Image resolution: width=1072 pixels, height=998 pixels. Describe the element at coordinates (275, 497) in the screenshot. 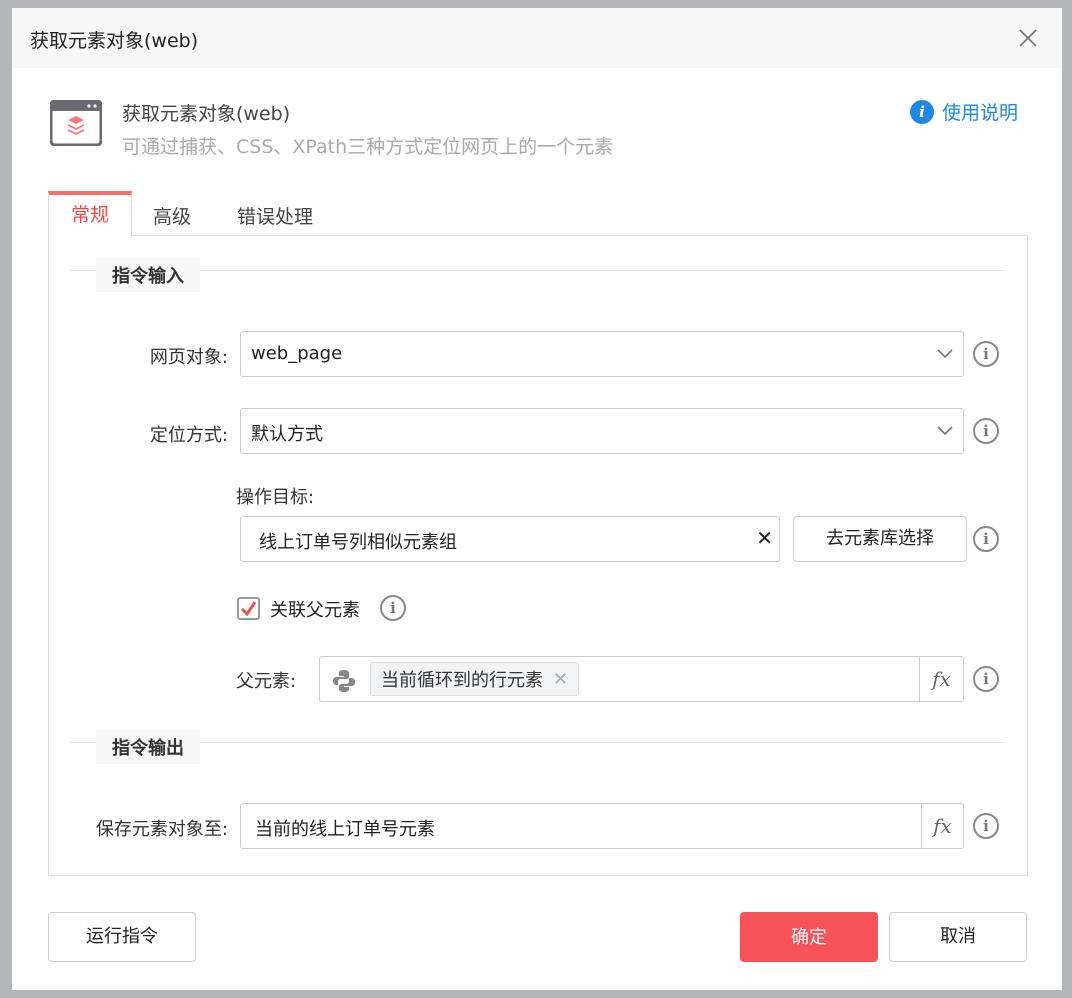

I see `target-label: 操作目标:` at that location.